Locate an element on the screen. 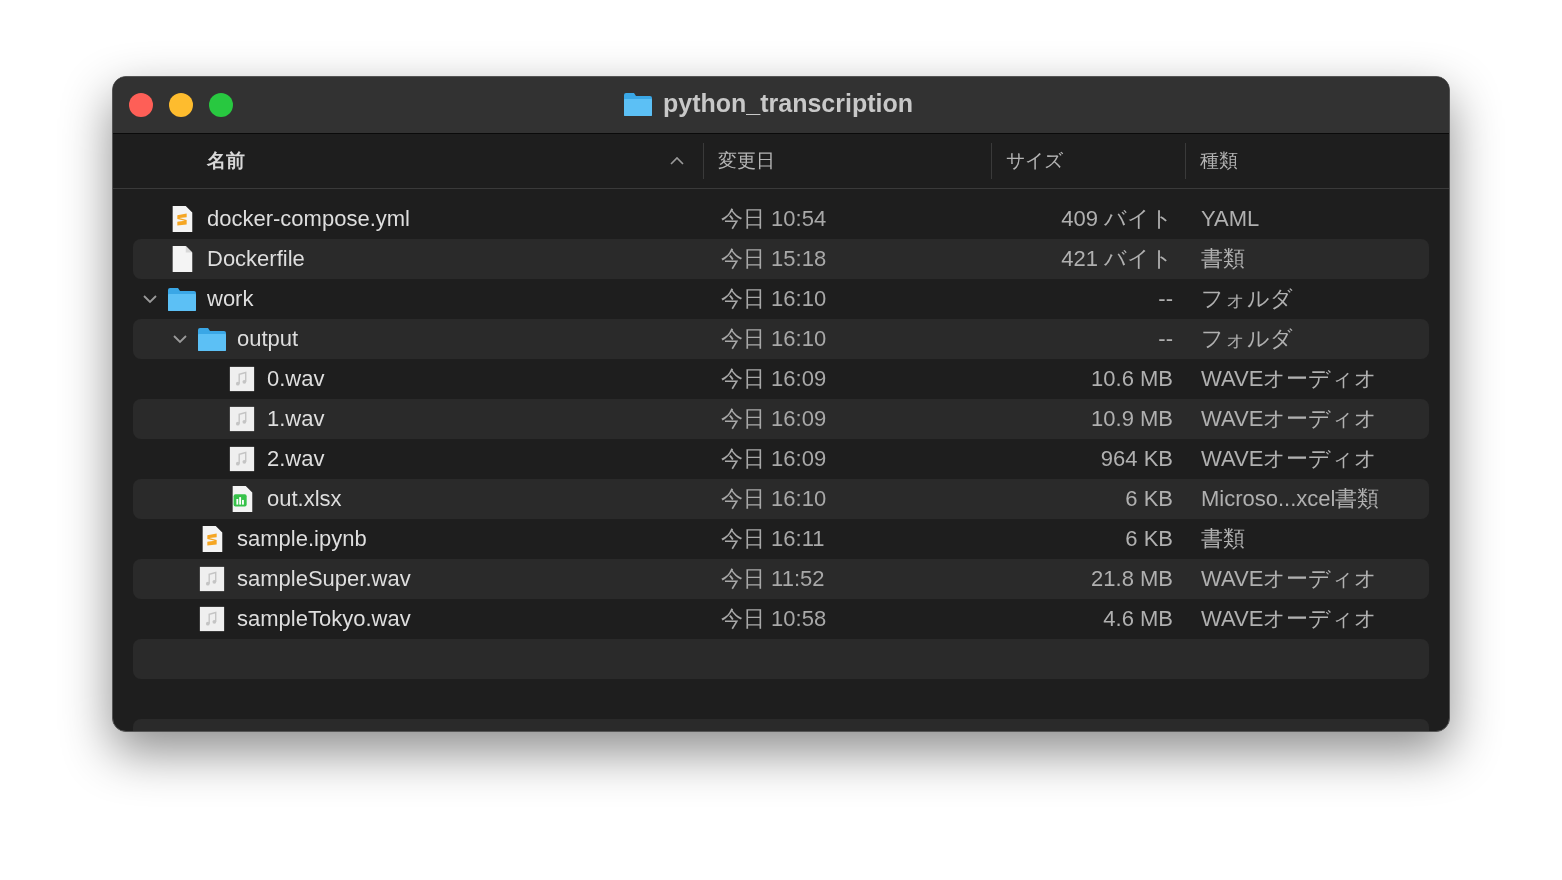 The image size is (1562, 880). file-size: 10.9 MB is located at coordinates (1132, 419).